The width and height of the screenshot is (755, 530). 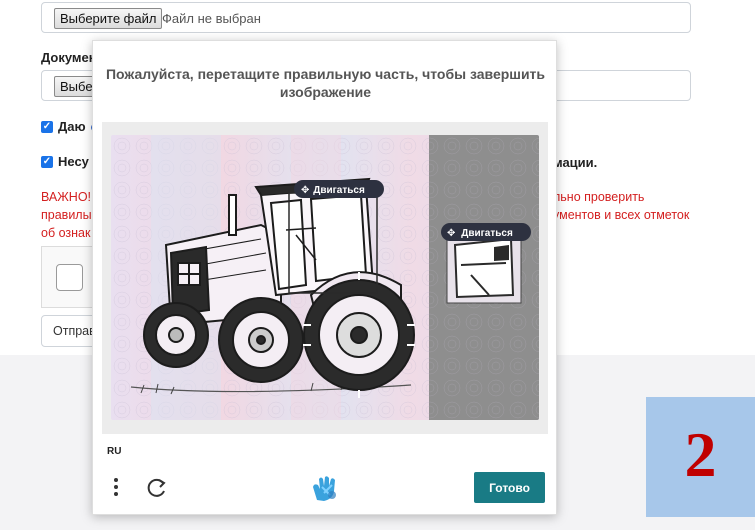 I want to click on puzzle-piece, so click(x=484, y=268).